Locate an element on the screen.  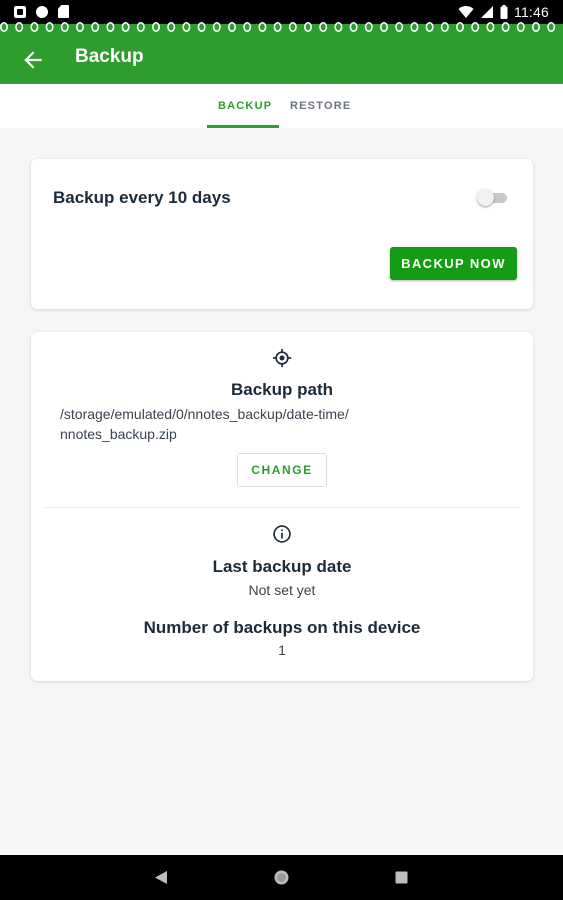
arrow-left-icon is located at coordinates (33, 60).